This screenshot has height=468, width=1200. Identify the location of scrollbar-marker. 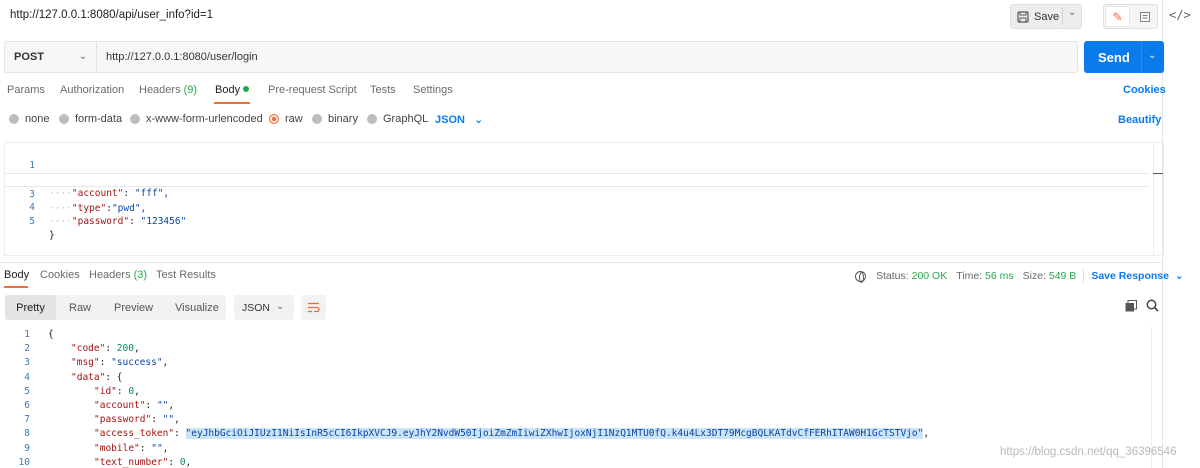
(1158, 173).